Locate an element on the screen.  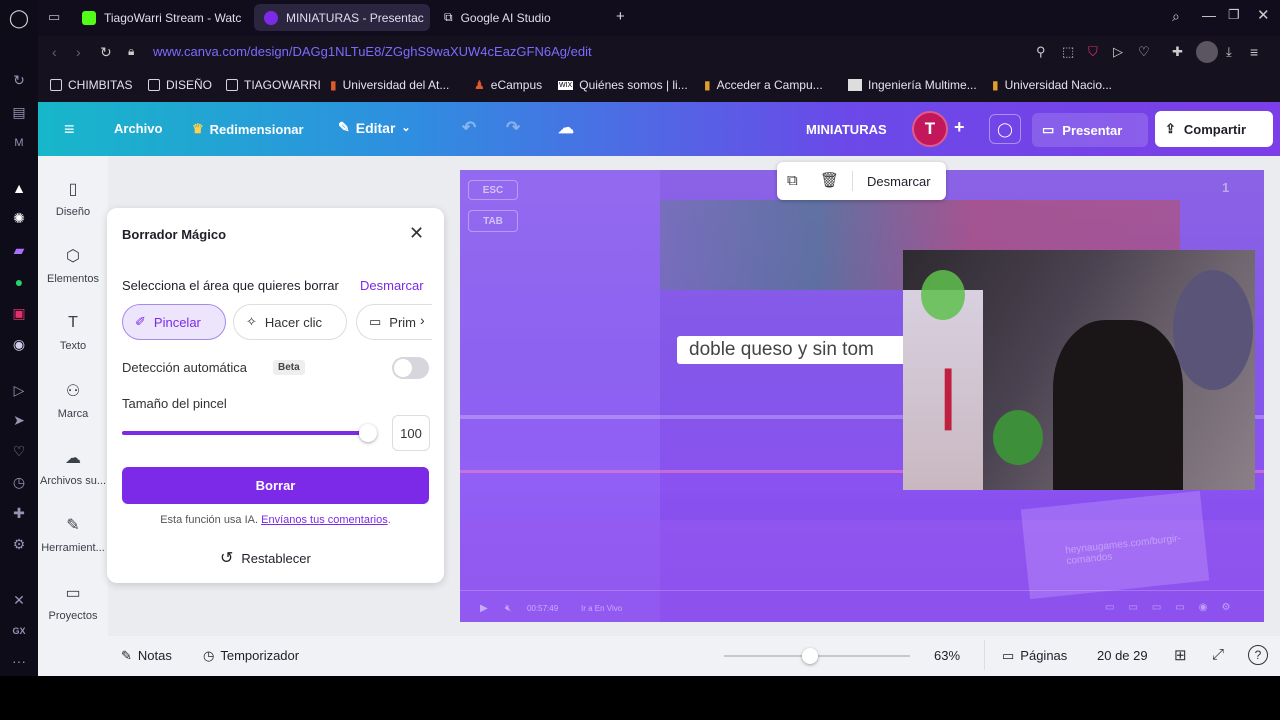
paginas-button: ▭ Páginas is located at coordinates (1034, 656).